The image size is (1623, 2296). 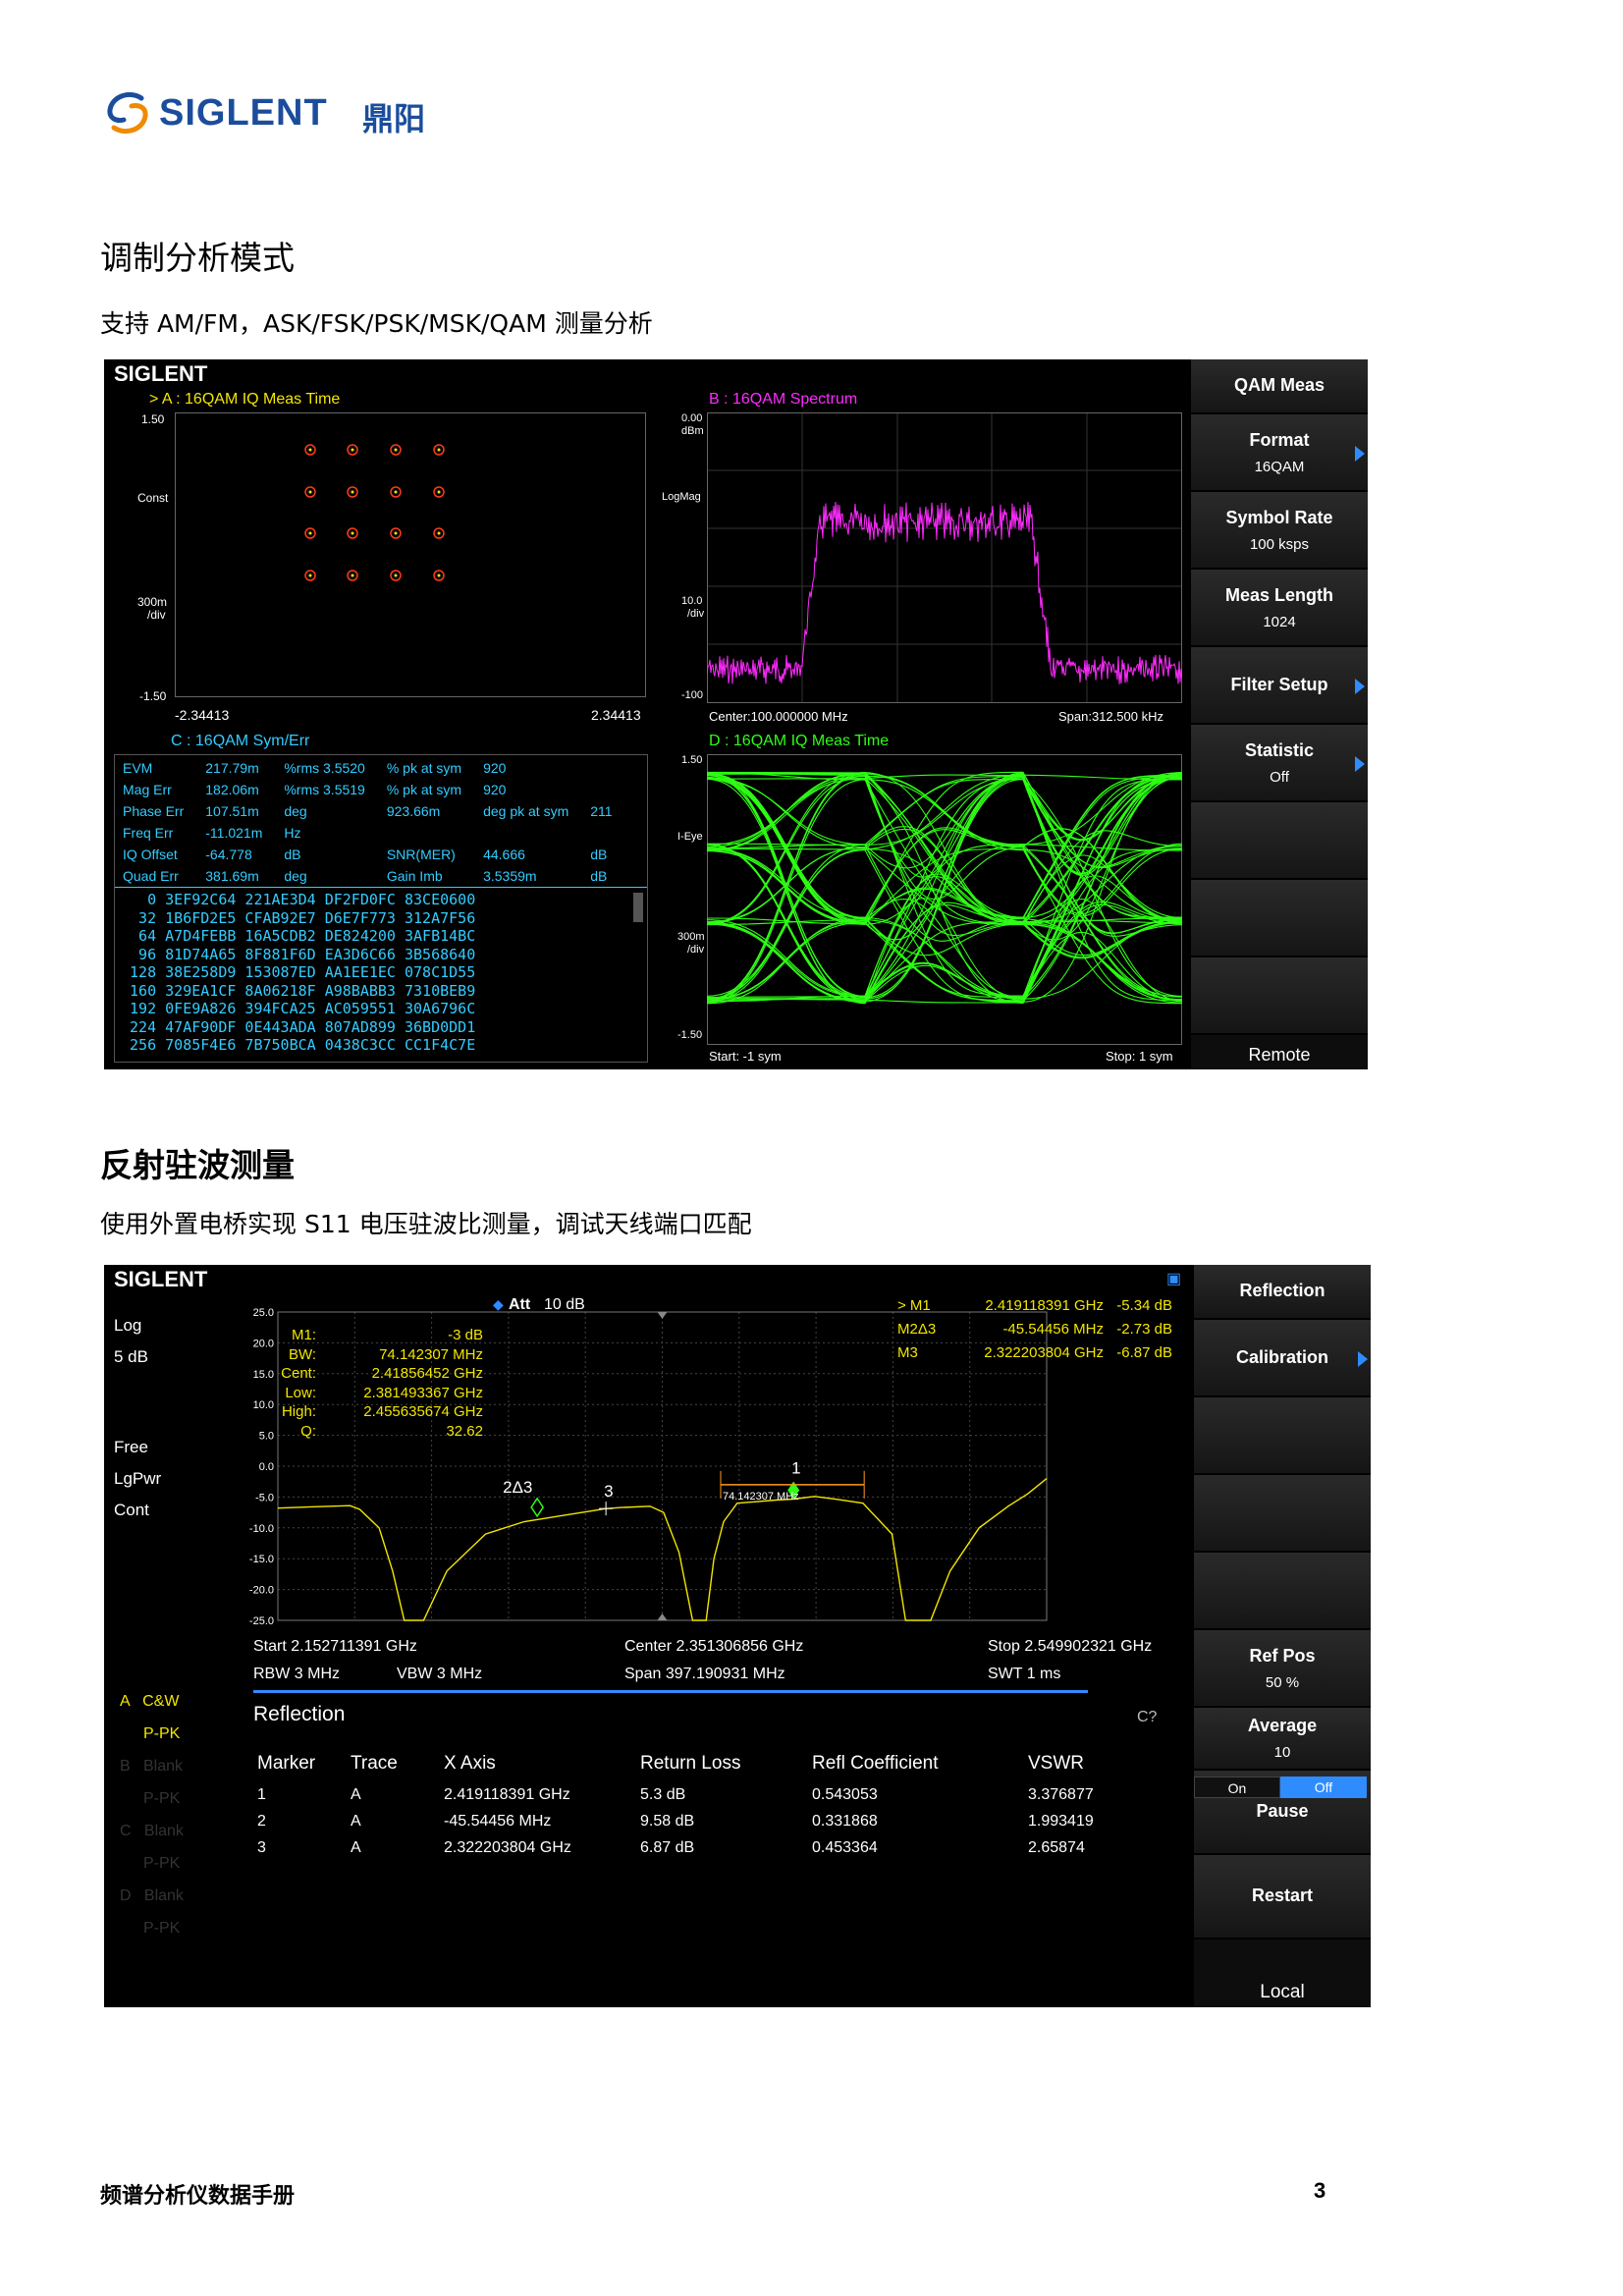 I want to click on bw-readout-row: M1: -3 dB, so click(x=387, y=1335).